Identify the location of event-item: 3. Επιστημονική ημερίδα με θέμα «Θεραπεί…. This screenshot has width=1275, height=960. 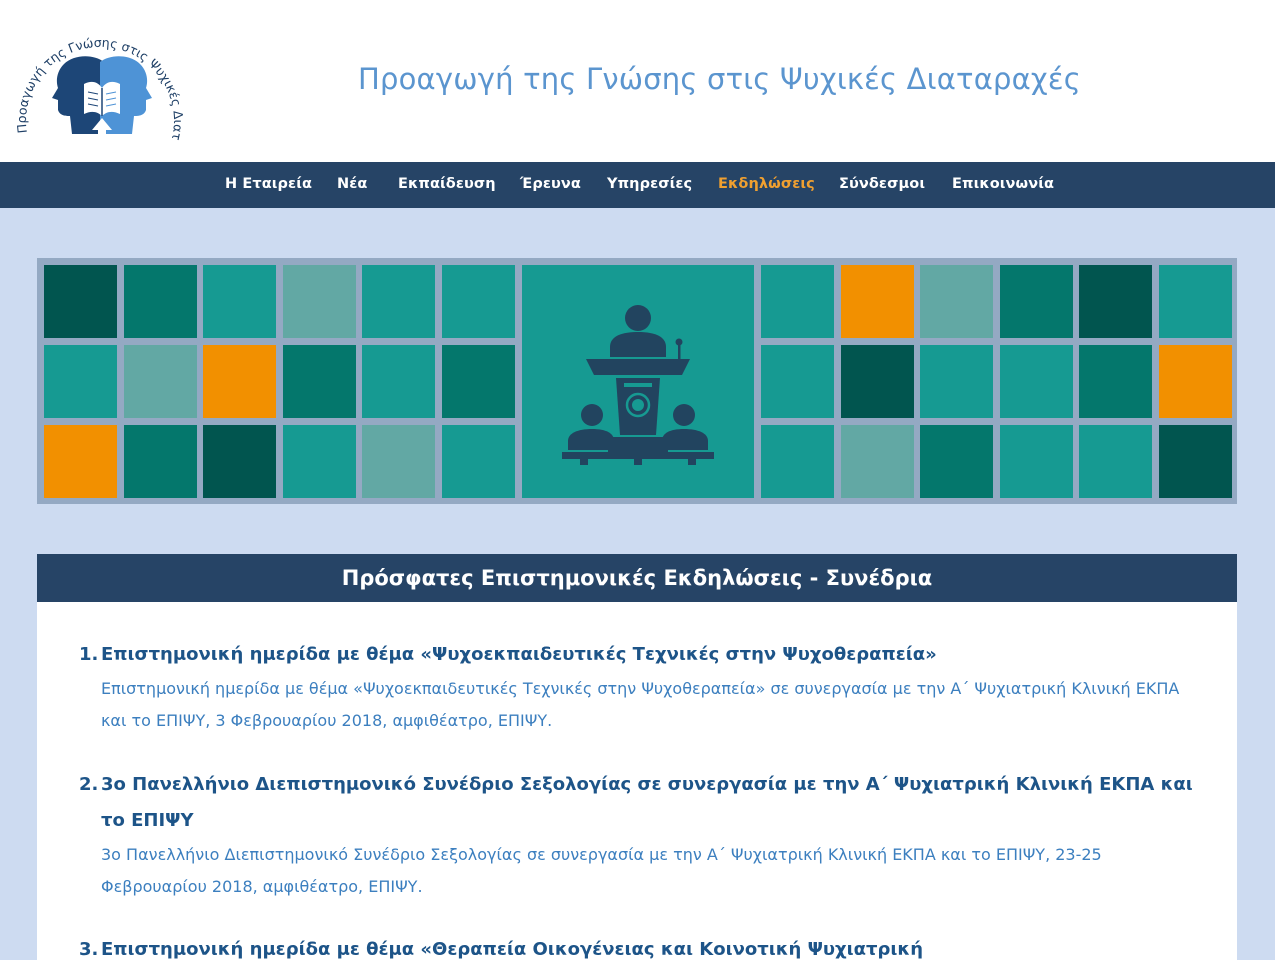
(644, 946).